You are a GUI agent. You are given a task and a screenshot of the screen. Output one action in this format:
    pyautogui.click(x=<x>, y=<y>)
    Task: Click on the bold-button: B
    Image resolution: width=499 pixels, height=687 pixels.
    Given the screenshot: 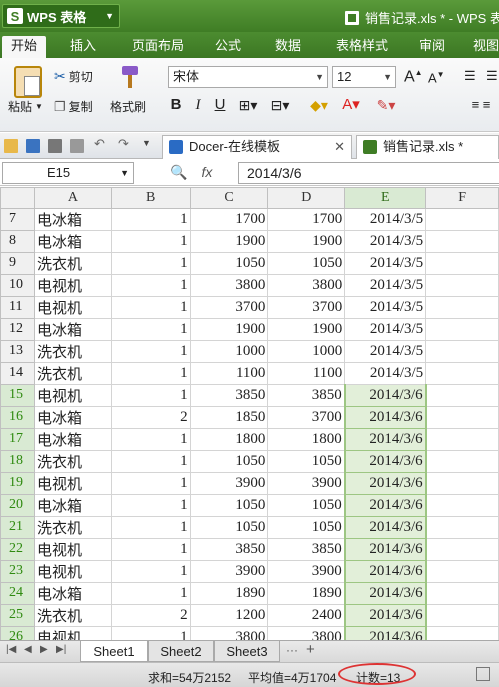 What is the action you would take?
    pyautogui.click(x=176, y=105)
    